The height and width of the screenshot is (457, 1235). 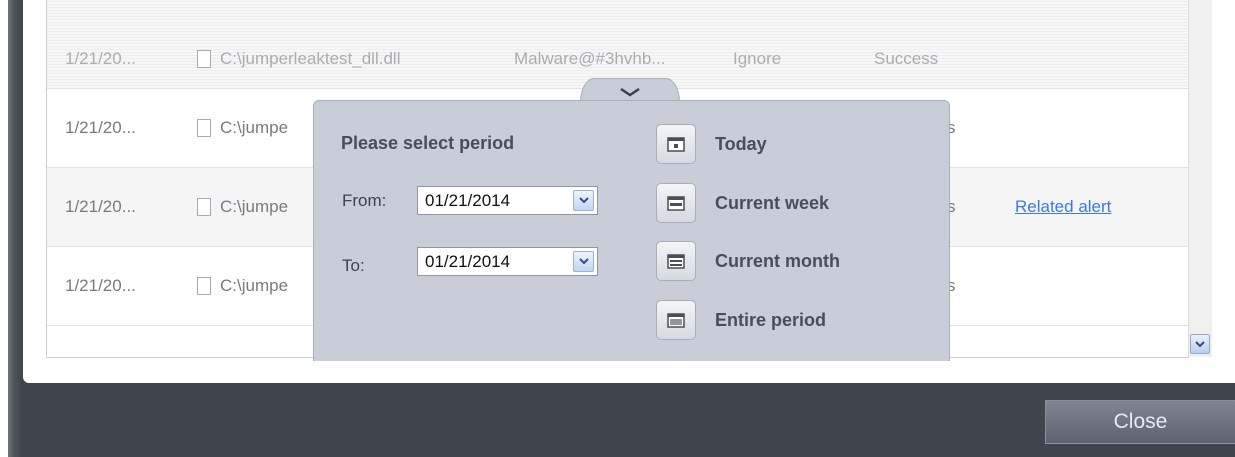 What do you see at coordinates (772, 202) in the screenshot?
I see `option-label: Current week` at bounding box center [772, 202].